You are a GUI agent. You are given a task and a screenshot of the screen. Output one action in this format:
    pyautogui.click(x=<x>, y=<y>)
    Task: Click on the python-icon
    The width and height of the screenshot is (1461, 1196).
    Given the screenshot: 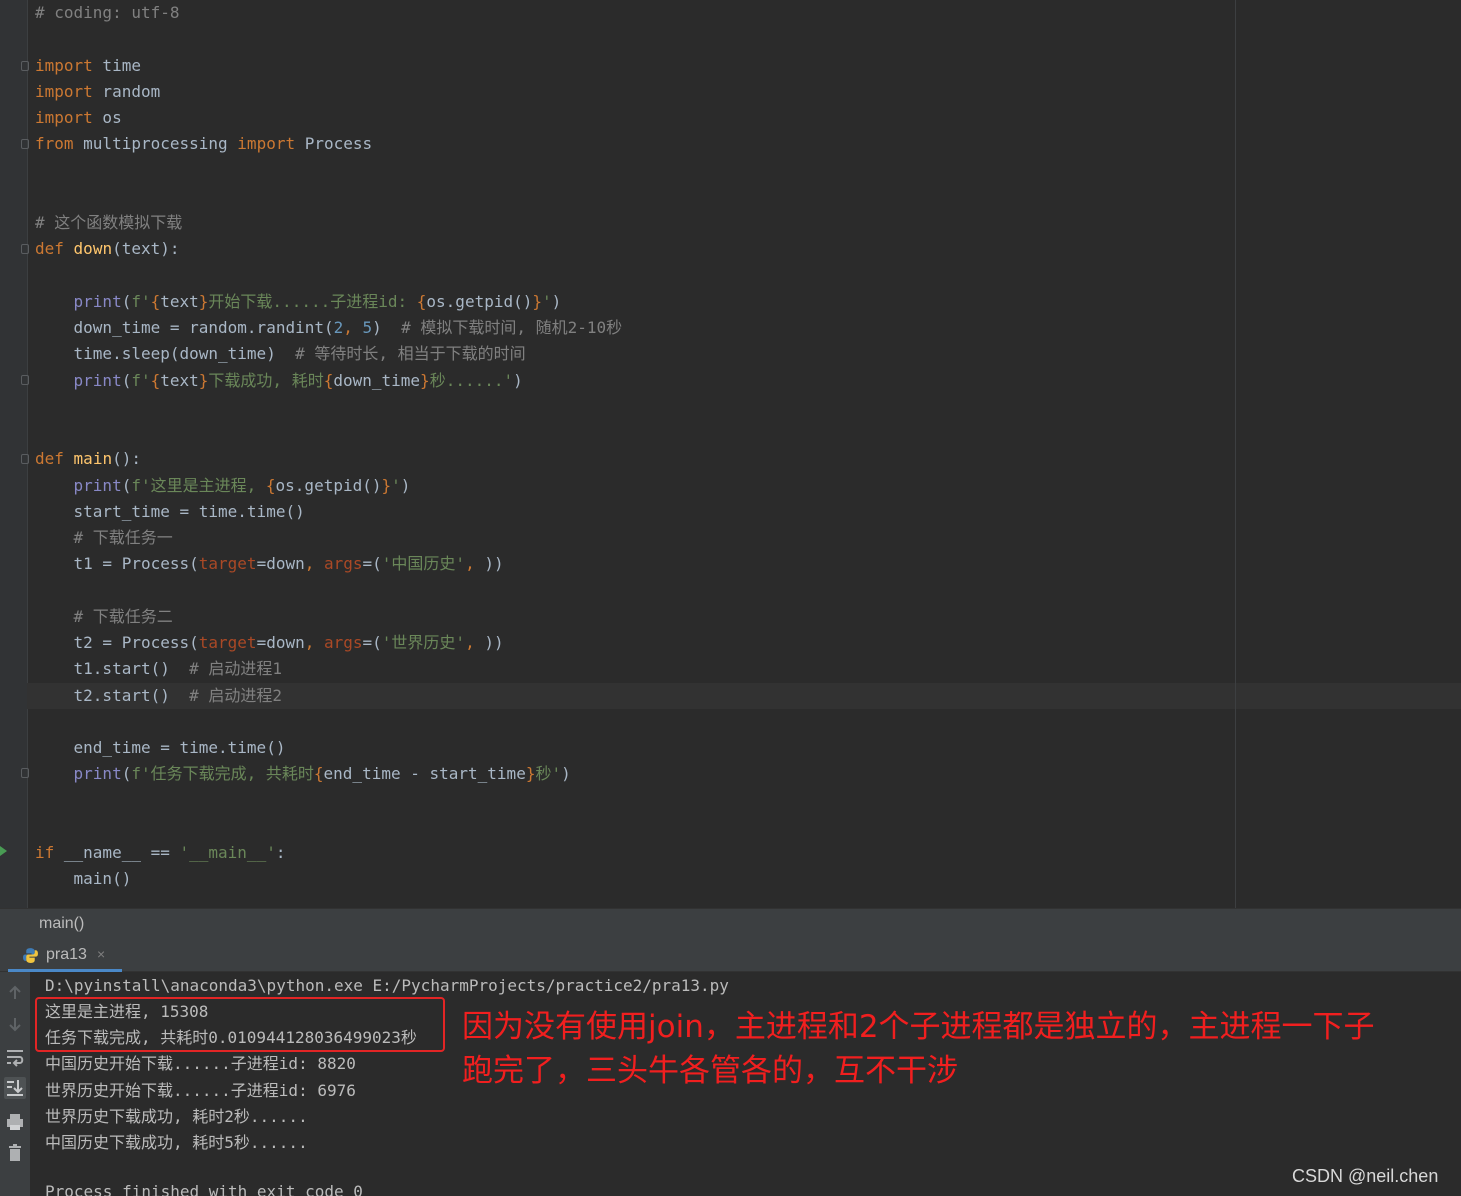 What is the action you would take?
    pyautogui.click(x=30, y=955)
    